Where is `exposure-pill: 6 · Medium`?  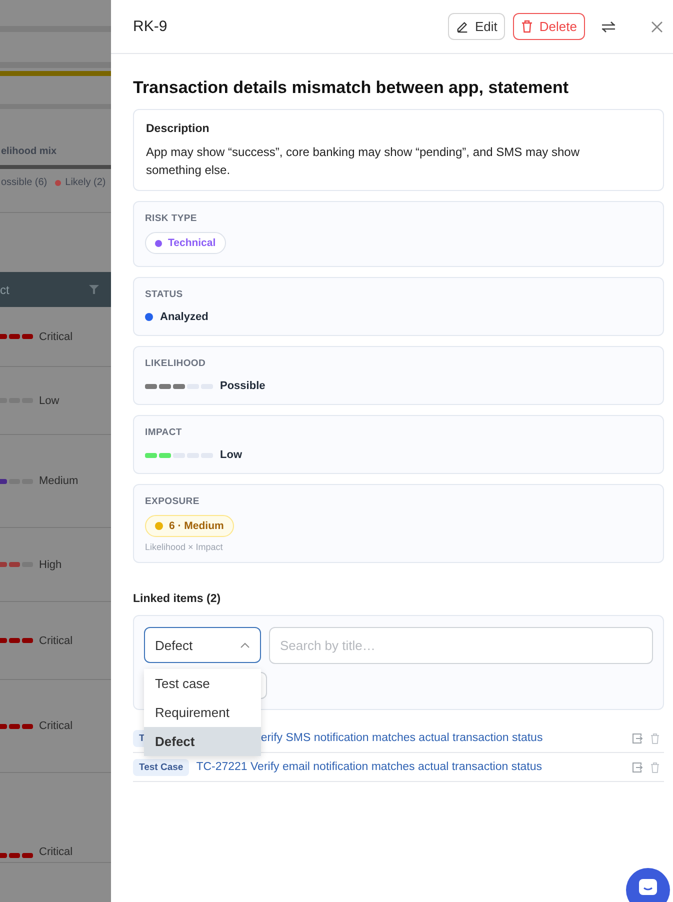
exposure-pill: 6 · Medium is located at coordinates (189, 526).